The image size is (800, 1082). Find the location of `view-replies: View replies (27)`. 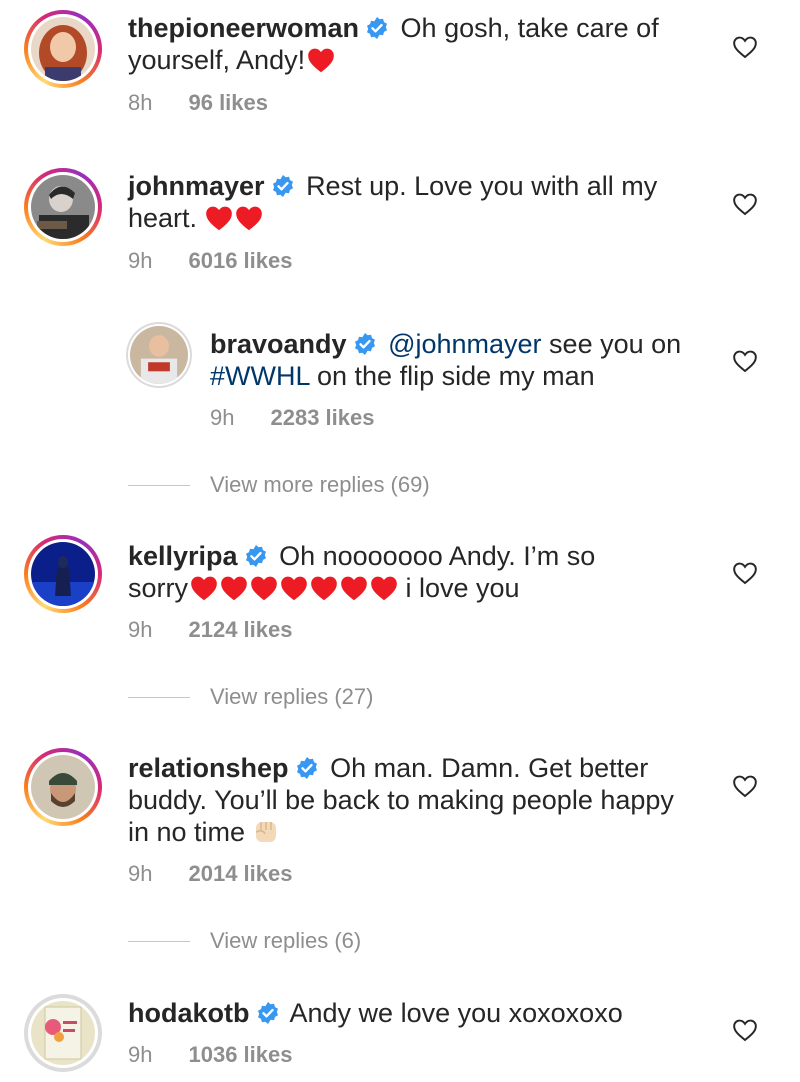

view-replies: View replies (27) is located at coordinates (250, 697).